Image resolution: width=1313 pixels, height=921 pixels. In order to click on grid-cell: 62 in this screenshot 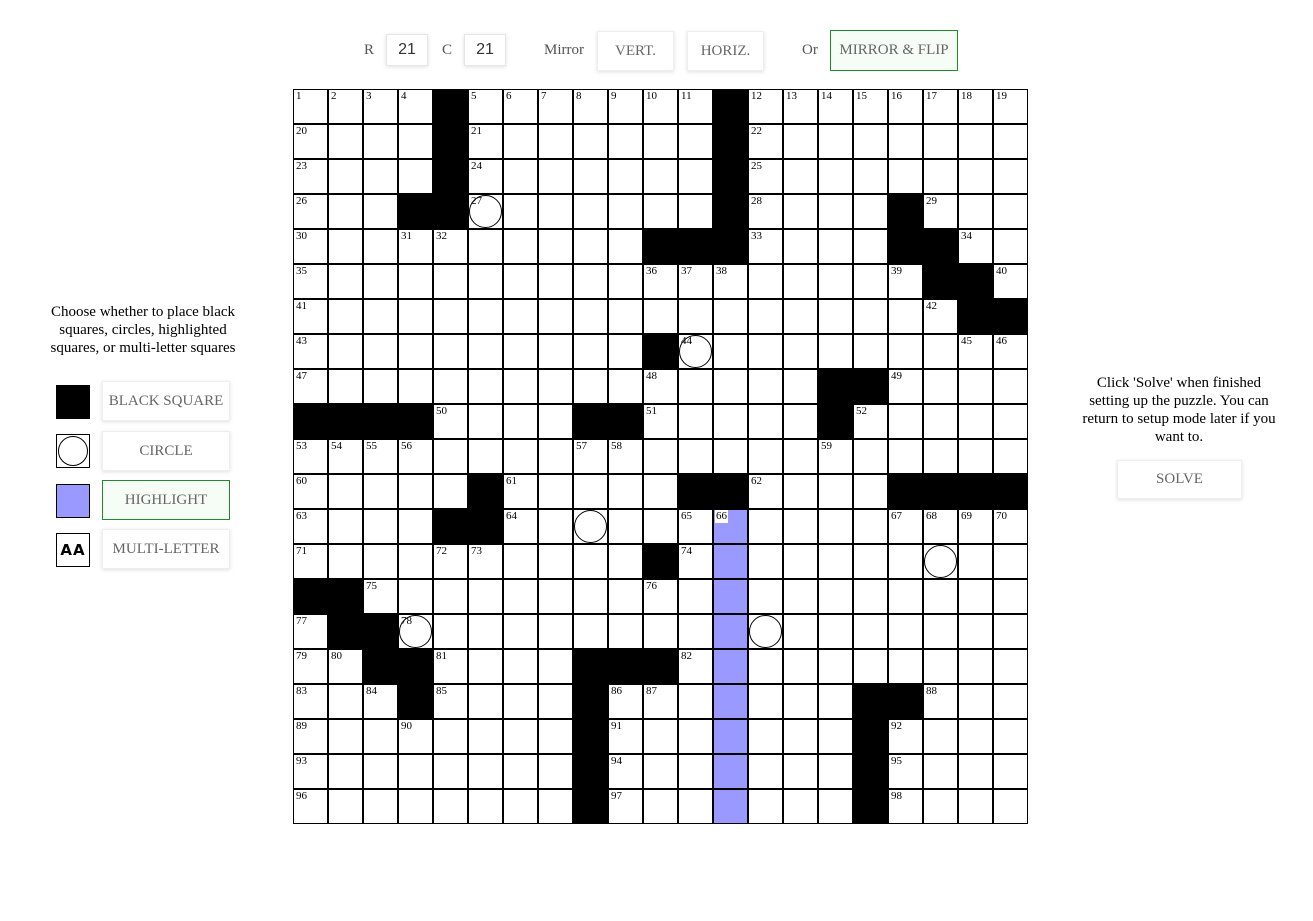, I will do `click(765, 491)`.